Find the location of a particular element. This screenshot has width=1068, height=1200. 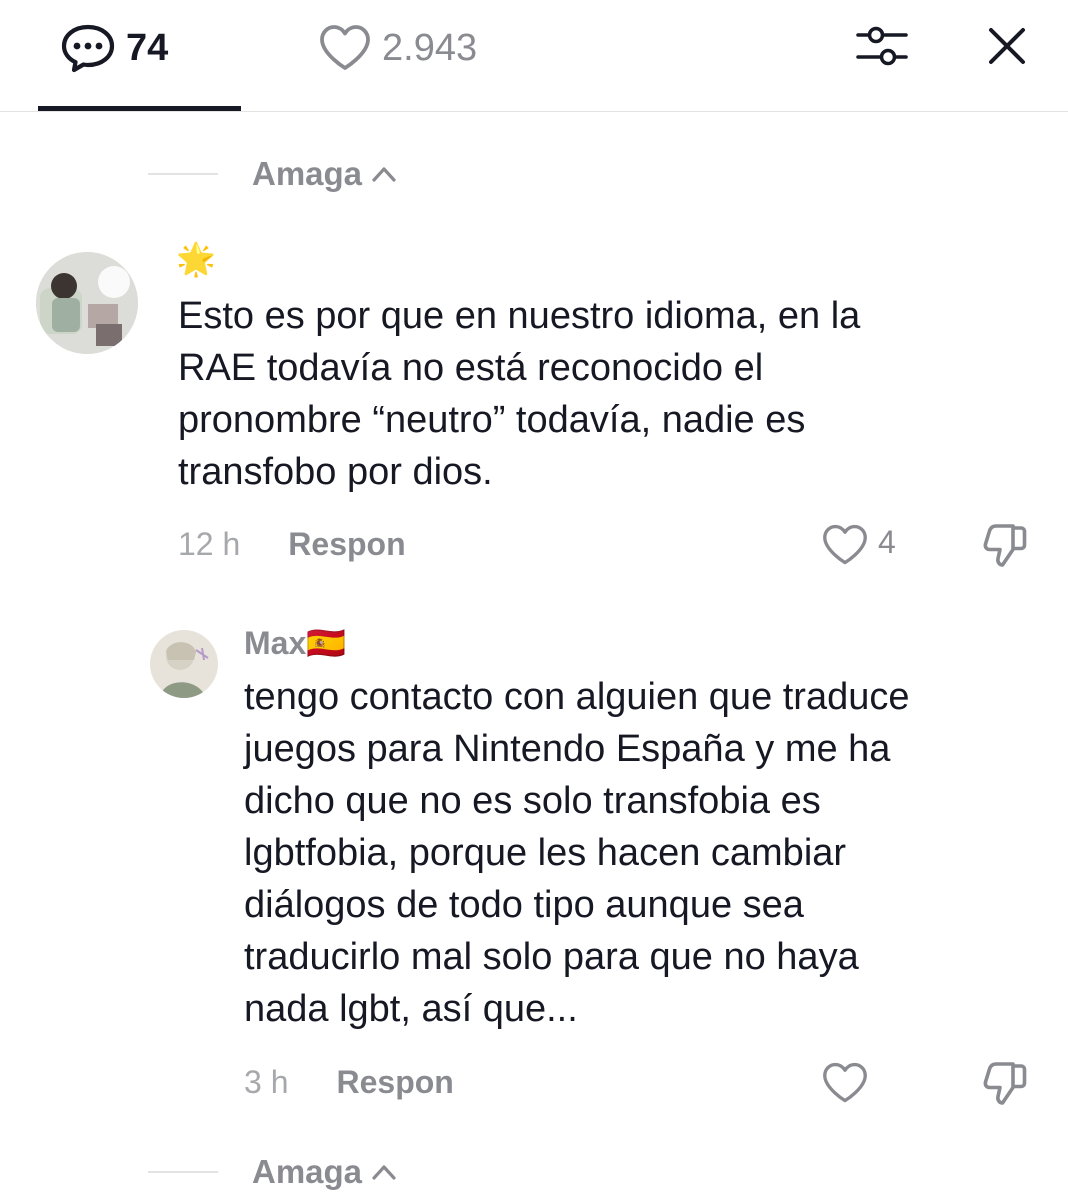

comment-line: lgbtfobia, porque les hacen cambiar is located at coordinates (545, 853).